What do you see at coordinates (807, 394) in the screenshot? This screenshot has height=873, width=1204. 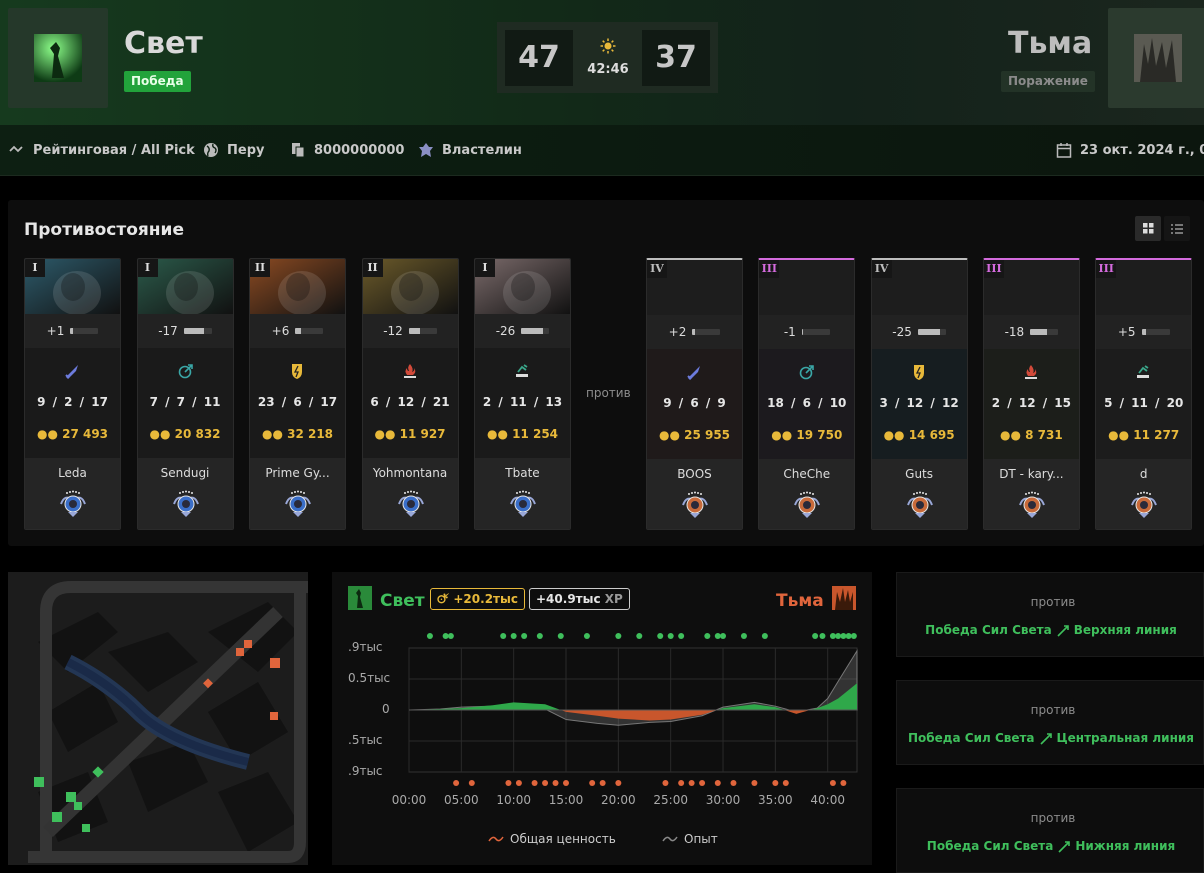 I see `player-card: III -1 18 / 6 / 10 ●● 19 750 CheChe` at bounding box center [807, 394].